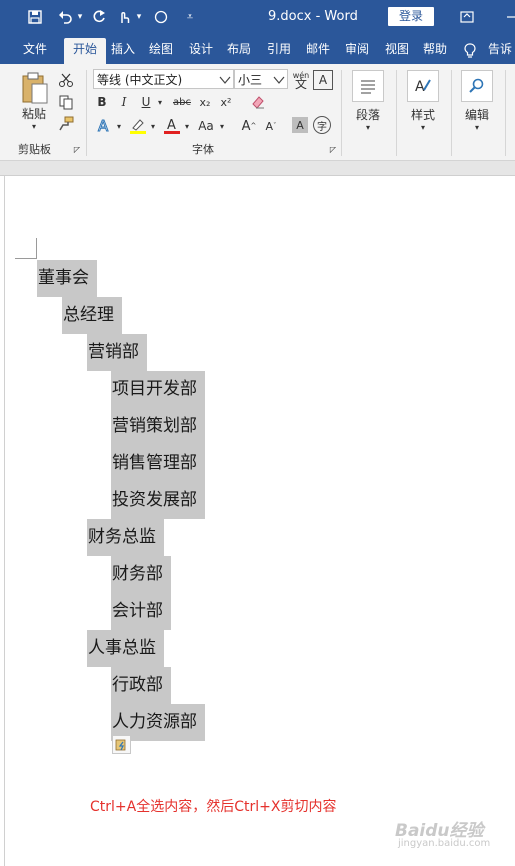 Image resolution: width=515 pixels, height=866 pixels. What do you see at coordinates (477, 86) in the screenshot?
I see `search-icon` at bounding box center [477, 86].